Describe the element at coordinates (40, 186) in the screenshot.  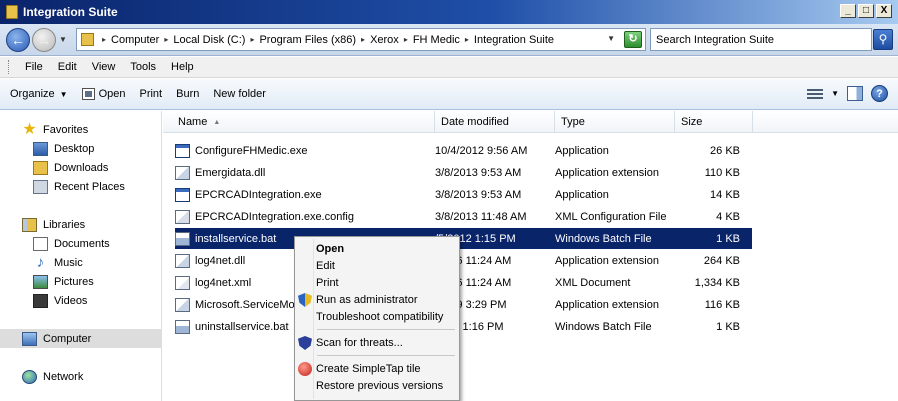
I see `recent-places-icon` at that location.